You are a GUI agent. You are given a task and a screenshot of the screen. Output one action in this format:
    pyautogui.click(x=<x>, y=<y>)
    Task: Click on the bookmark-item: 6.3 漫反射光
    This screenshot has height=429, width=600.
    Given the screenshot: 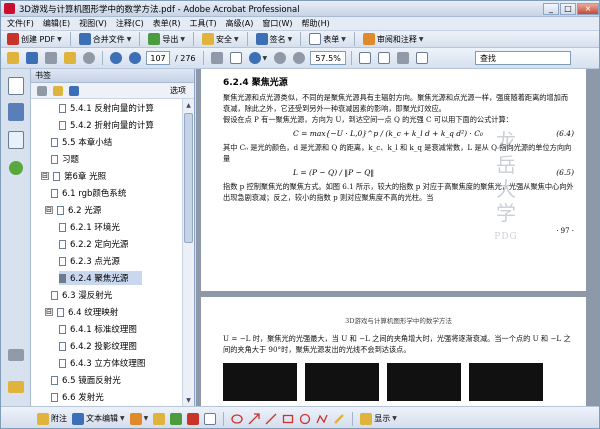 What is the action you would take?
    pyautogui.click(x=81, y=295)
    